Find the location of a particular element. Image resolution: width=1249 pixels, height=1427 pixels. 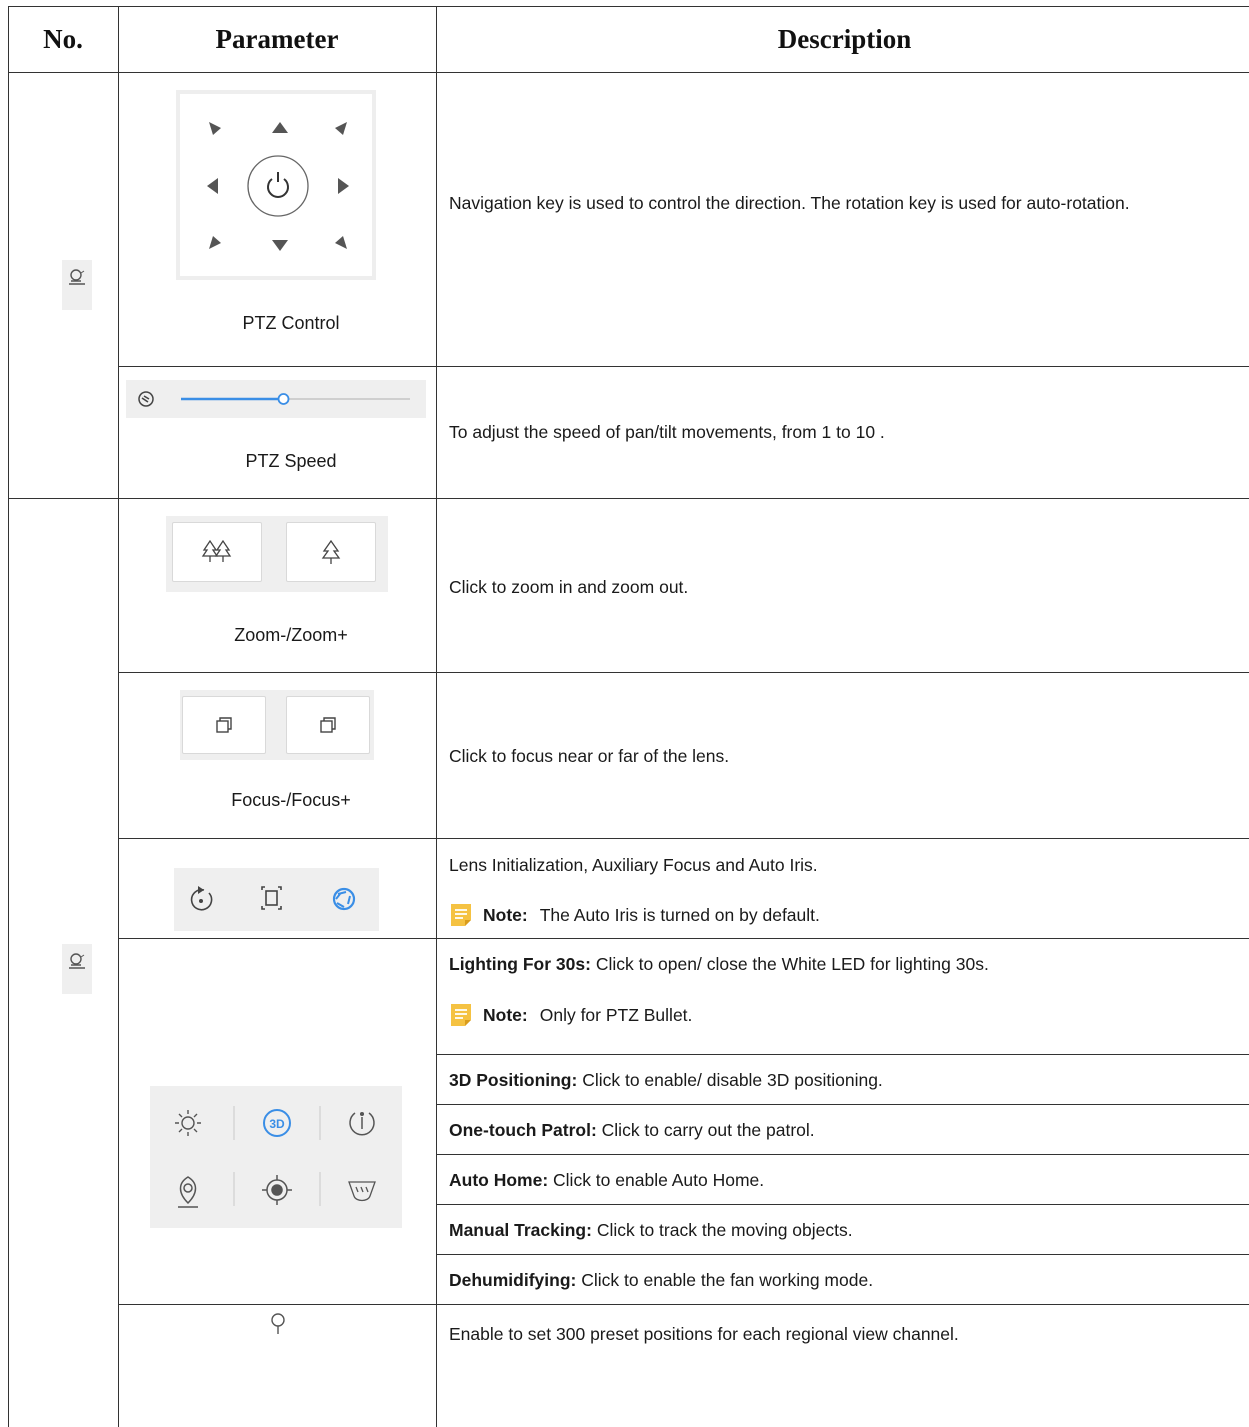

zoom-controls is located at coordinates (277, 554).